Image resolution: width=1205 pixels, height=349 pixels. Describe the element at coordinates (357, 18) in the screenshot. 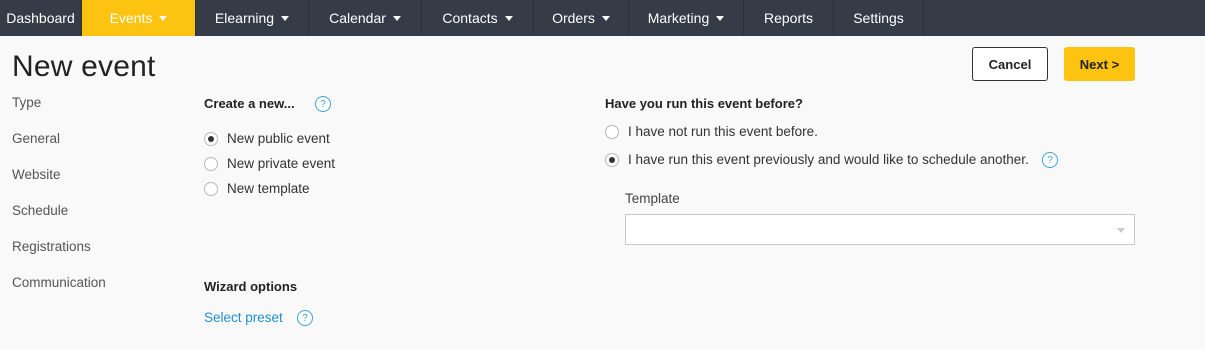

I see `nav-item-label: Calendar` at that location.